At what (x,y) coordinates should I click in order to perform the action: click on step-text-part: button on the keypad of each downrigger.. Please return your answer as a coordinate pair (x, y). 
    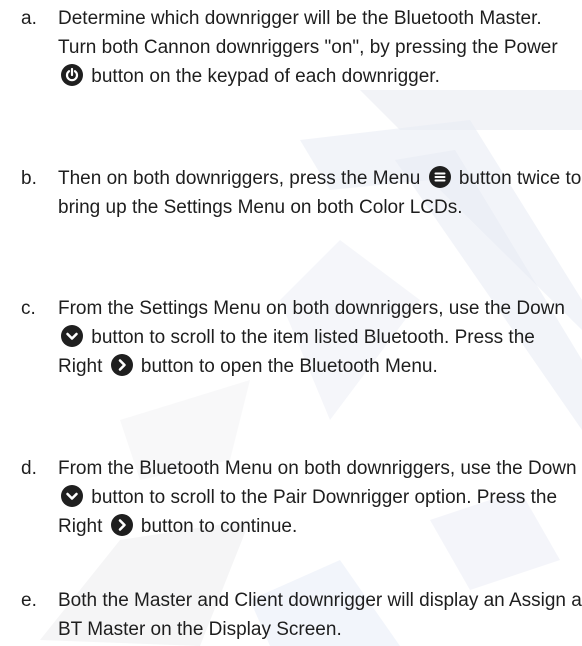
    Looking at the image, I should click on (265, 76).